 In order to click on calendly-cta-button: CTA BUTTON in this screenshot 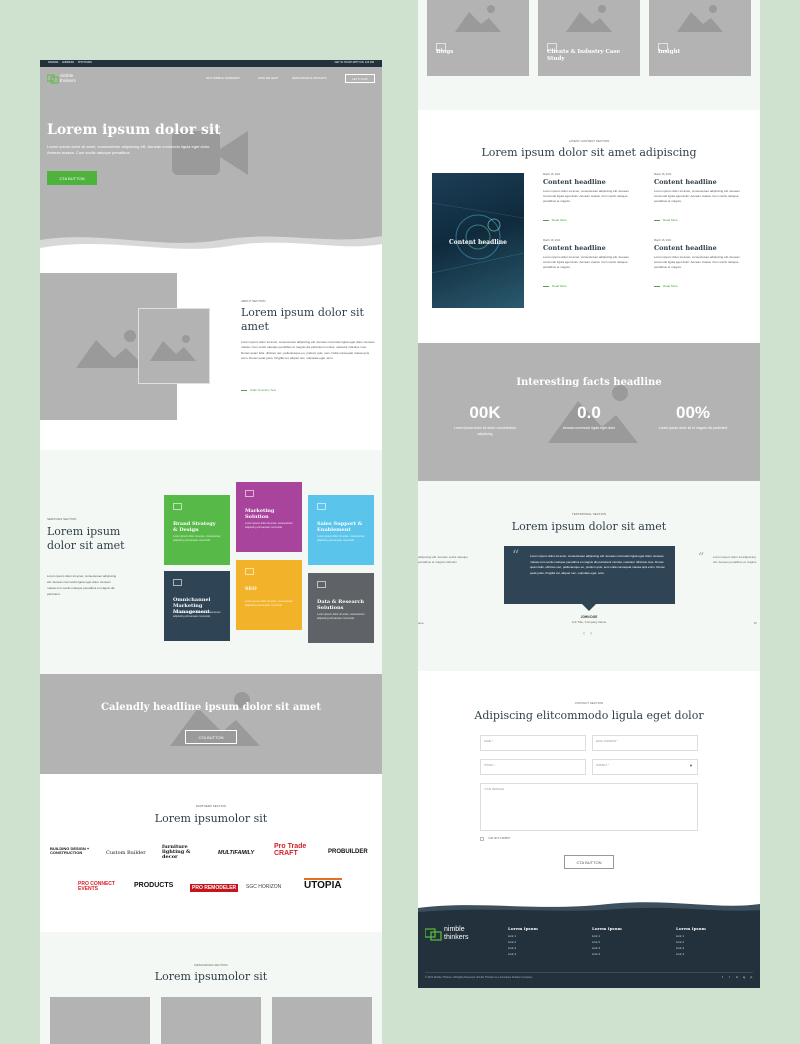, I will do `click(211, 737)`.